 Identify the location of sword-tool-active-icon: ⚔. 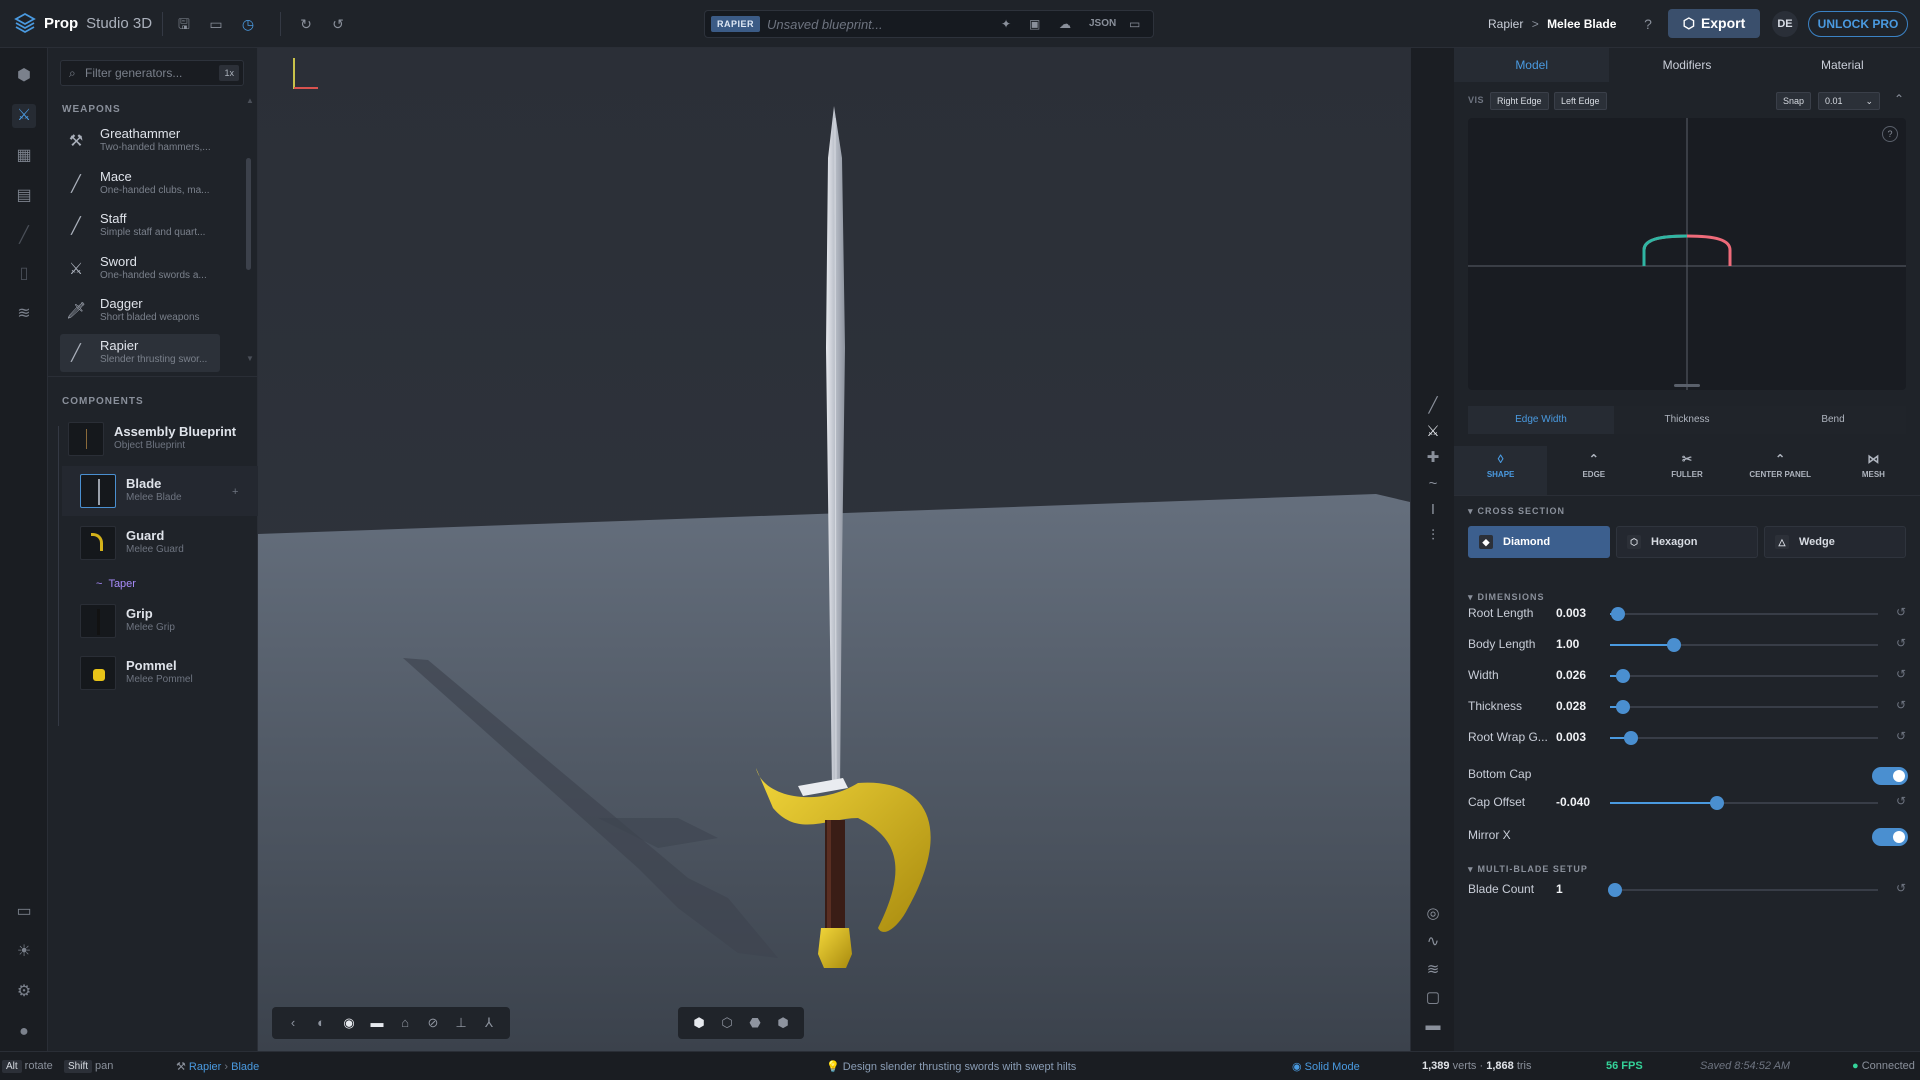
(1433, 432).